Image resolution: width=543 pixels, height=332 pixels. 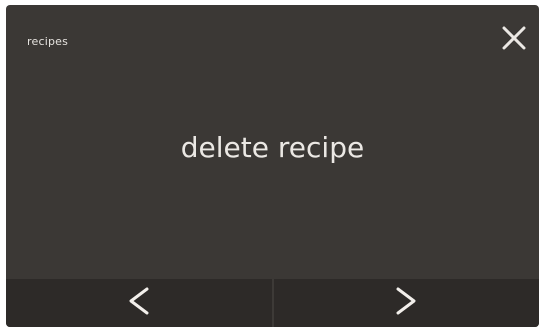 I want to click on close-button, so click(x=514, y=40).